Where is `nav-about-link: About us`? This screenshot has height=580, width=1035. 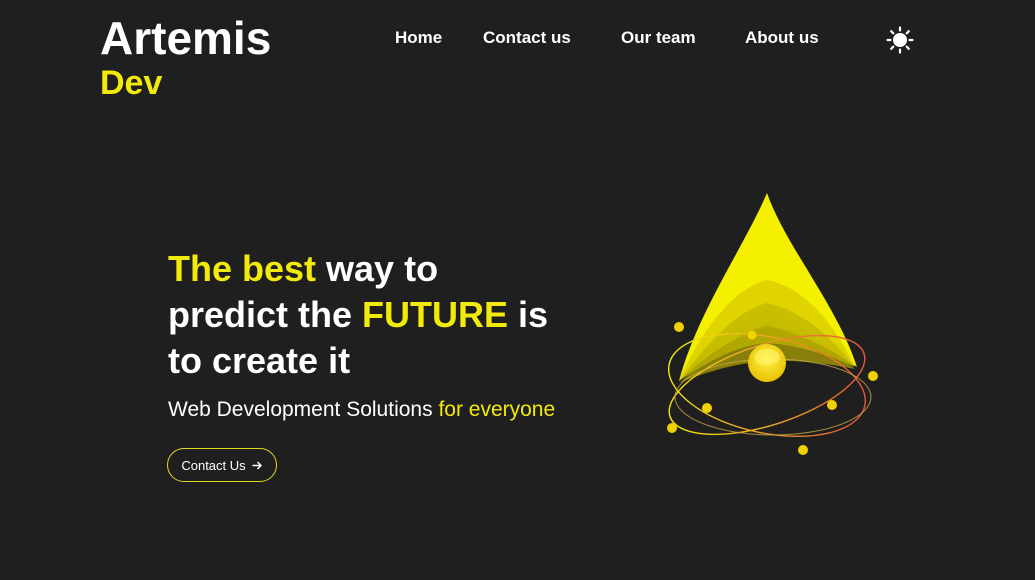 nav-about-link: About us is located at coordinates (782, 38).